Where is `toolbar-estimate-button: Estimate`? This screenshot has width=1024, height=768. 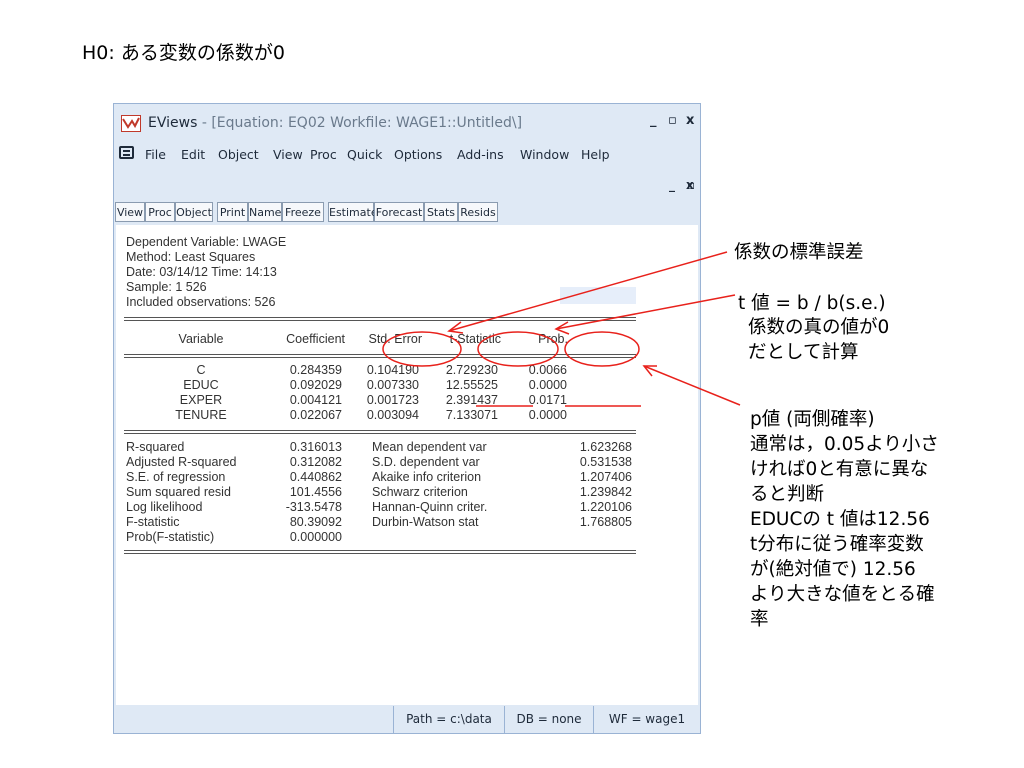
toolbar-estimate-button: Estimate is located at coordinates (353, 212).